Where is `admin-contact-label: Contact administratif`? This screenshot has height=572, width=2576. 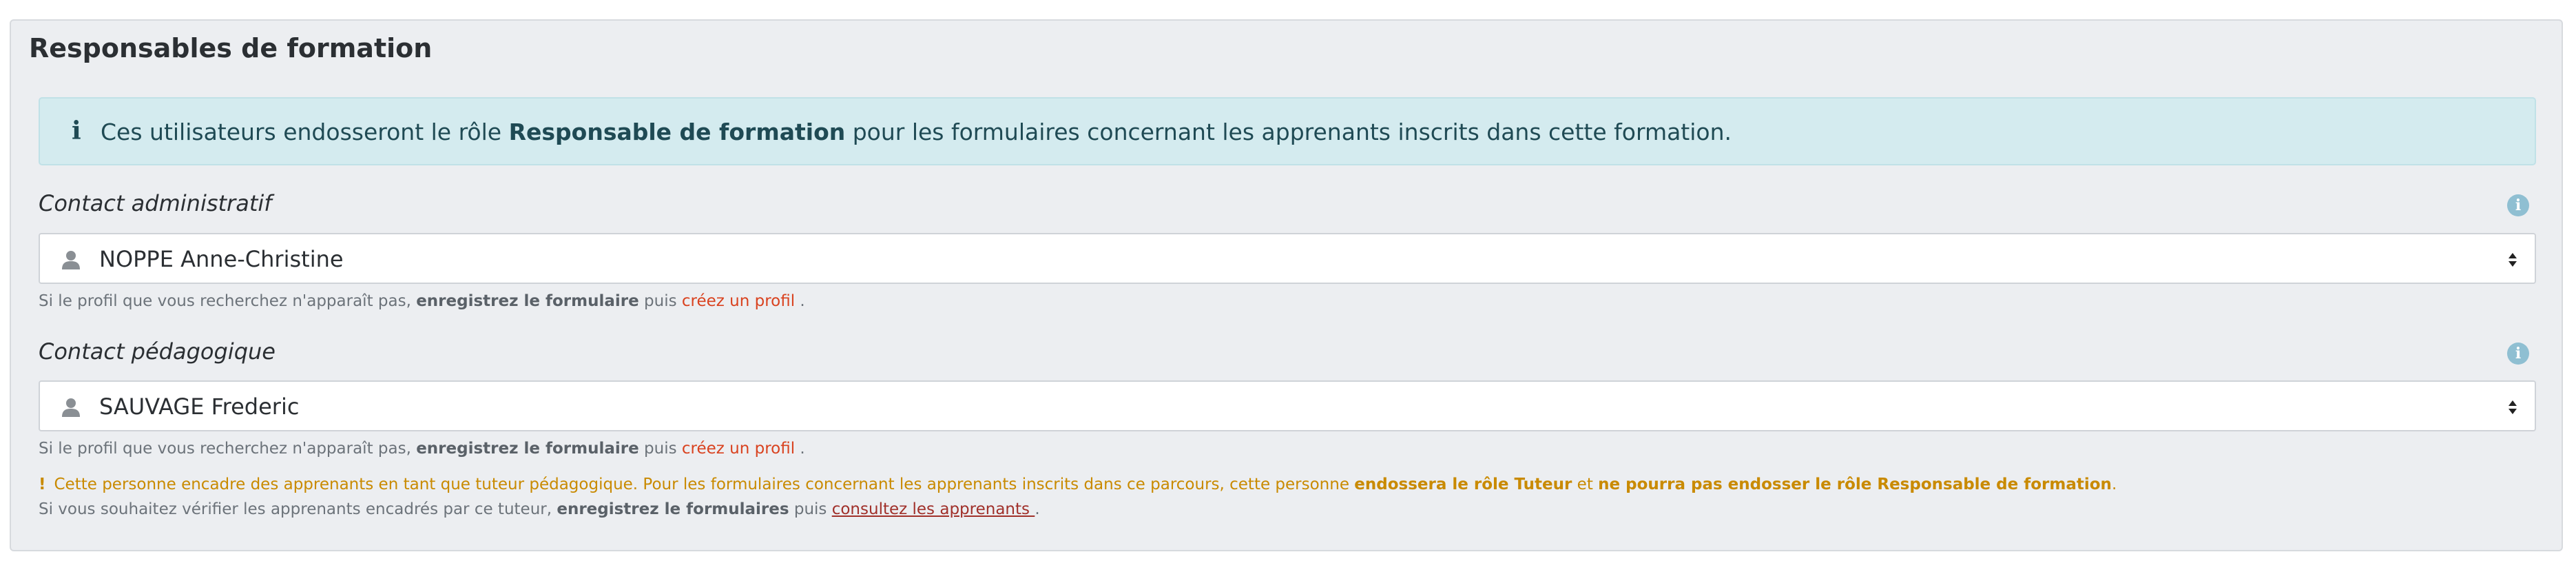 admin-contact-label: Contact administratif is located at coordinates (155, 203).